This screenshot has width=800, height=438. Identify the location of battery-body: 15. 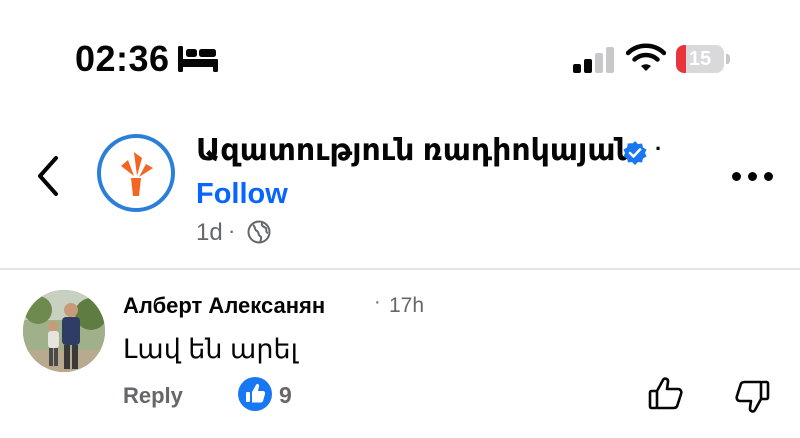
(700, 59).